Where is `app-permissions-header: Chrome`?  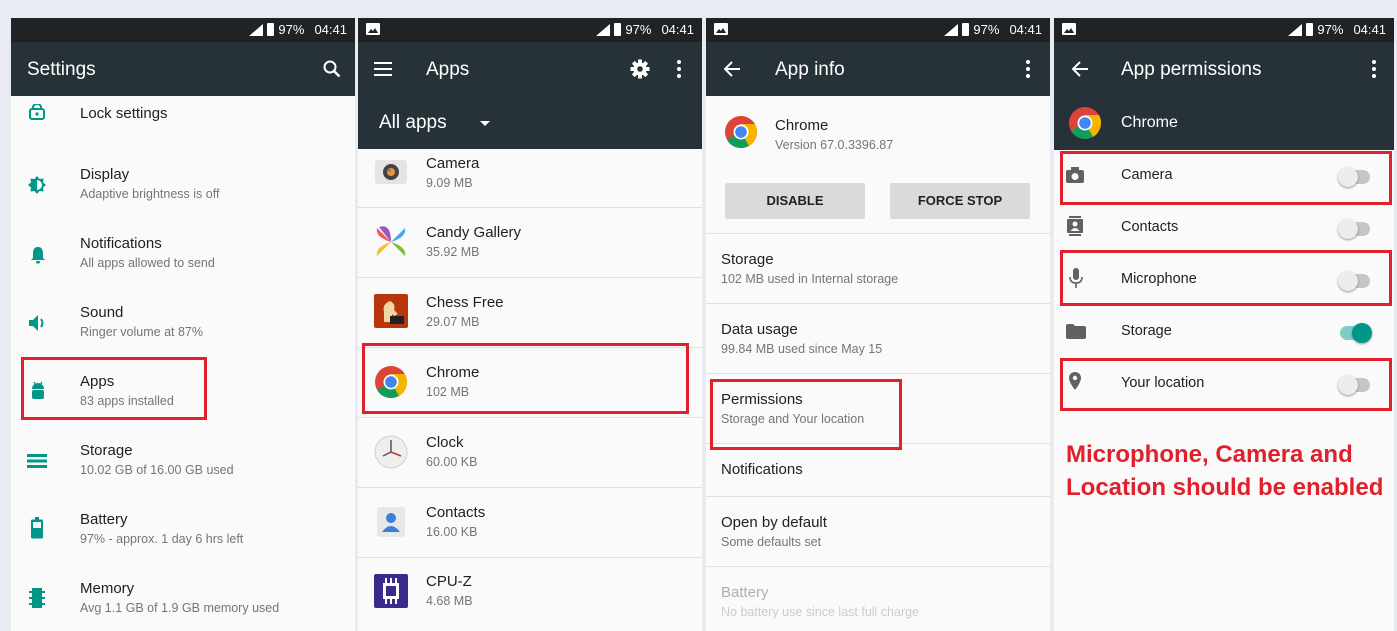
app-permissions-header: Chrome is located at coordinates (1224, 123).